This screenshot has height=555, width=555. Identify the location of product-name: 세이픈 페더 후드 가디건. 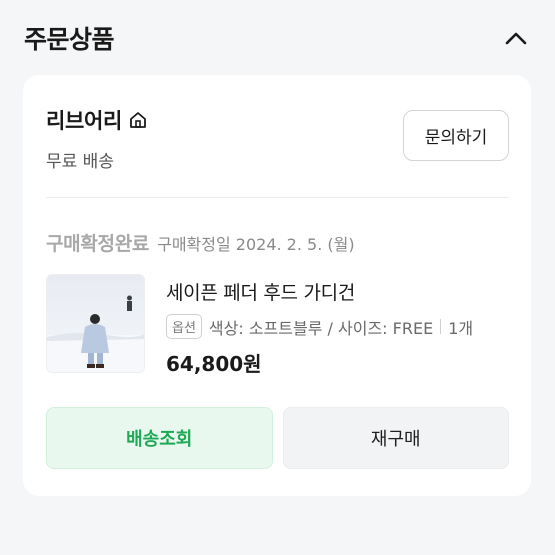
(260, 291).